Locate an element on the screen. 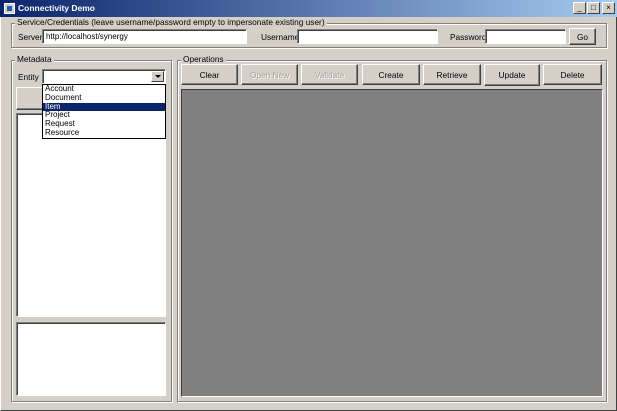 This screenshot has height=411, width=617. go-button: Go is located at coordinates (582, 36).